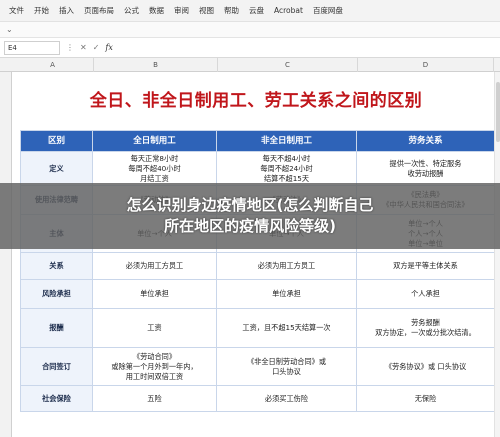 The height and width of the screenshot is (437, 500). I want to click on function-icon: fx, so click(108, 47).